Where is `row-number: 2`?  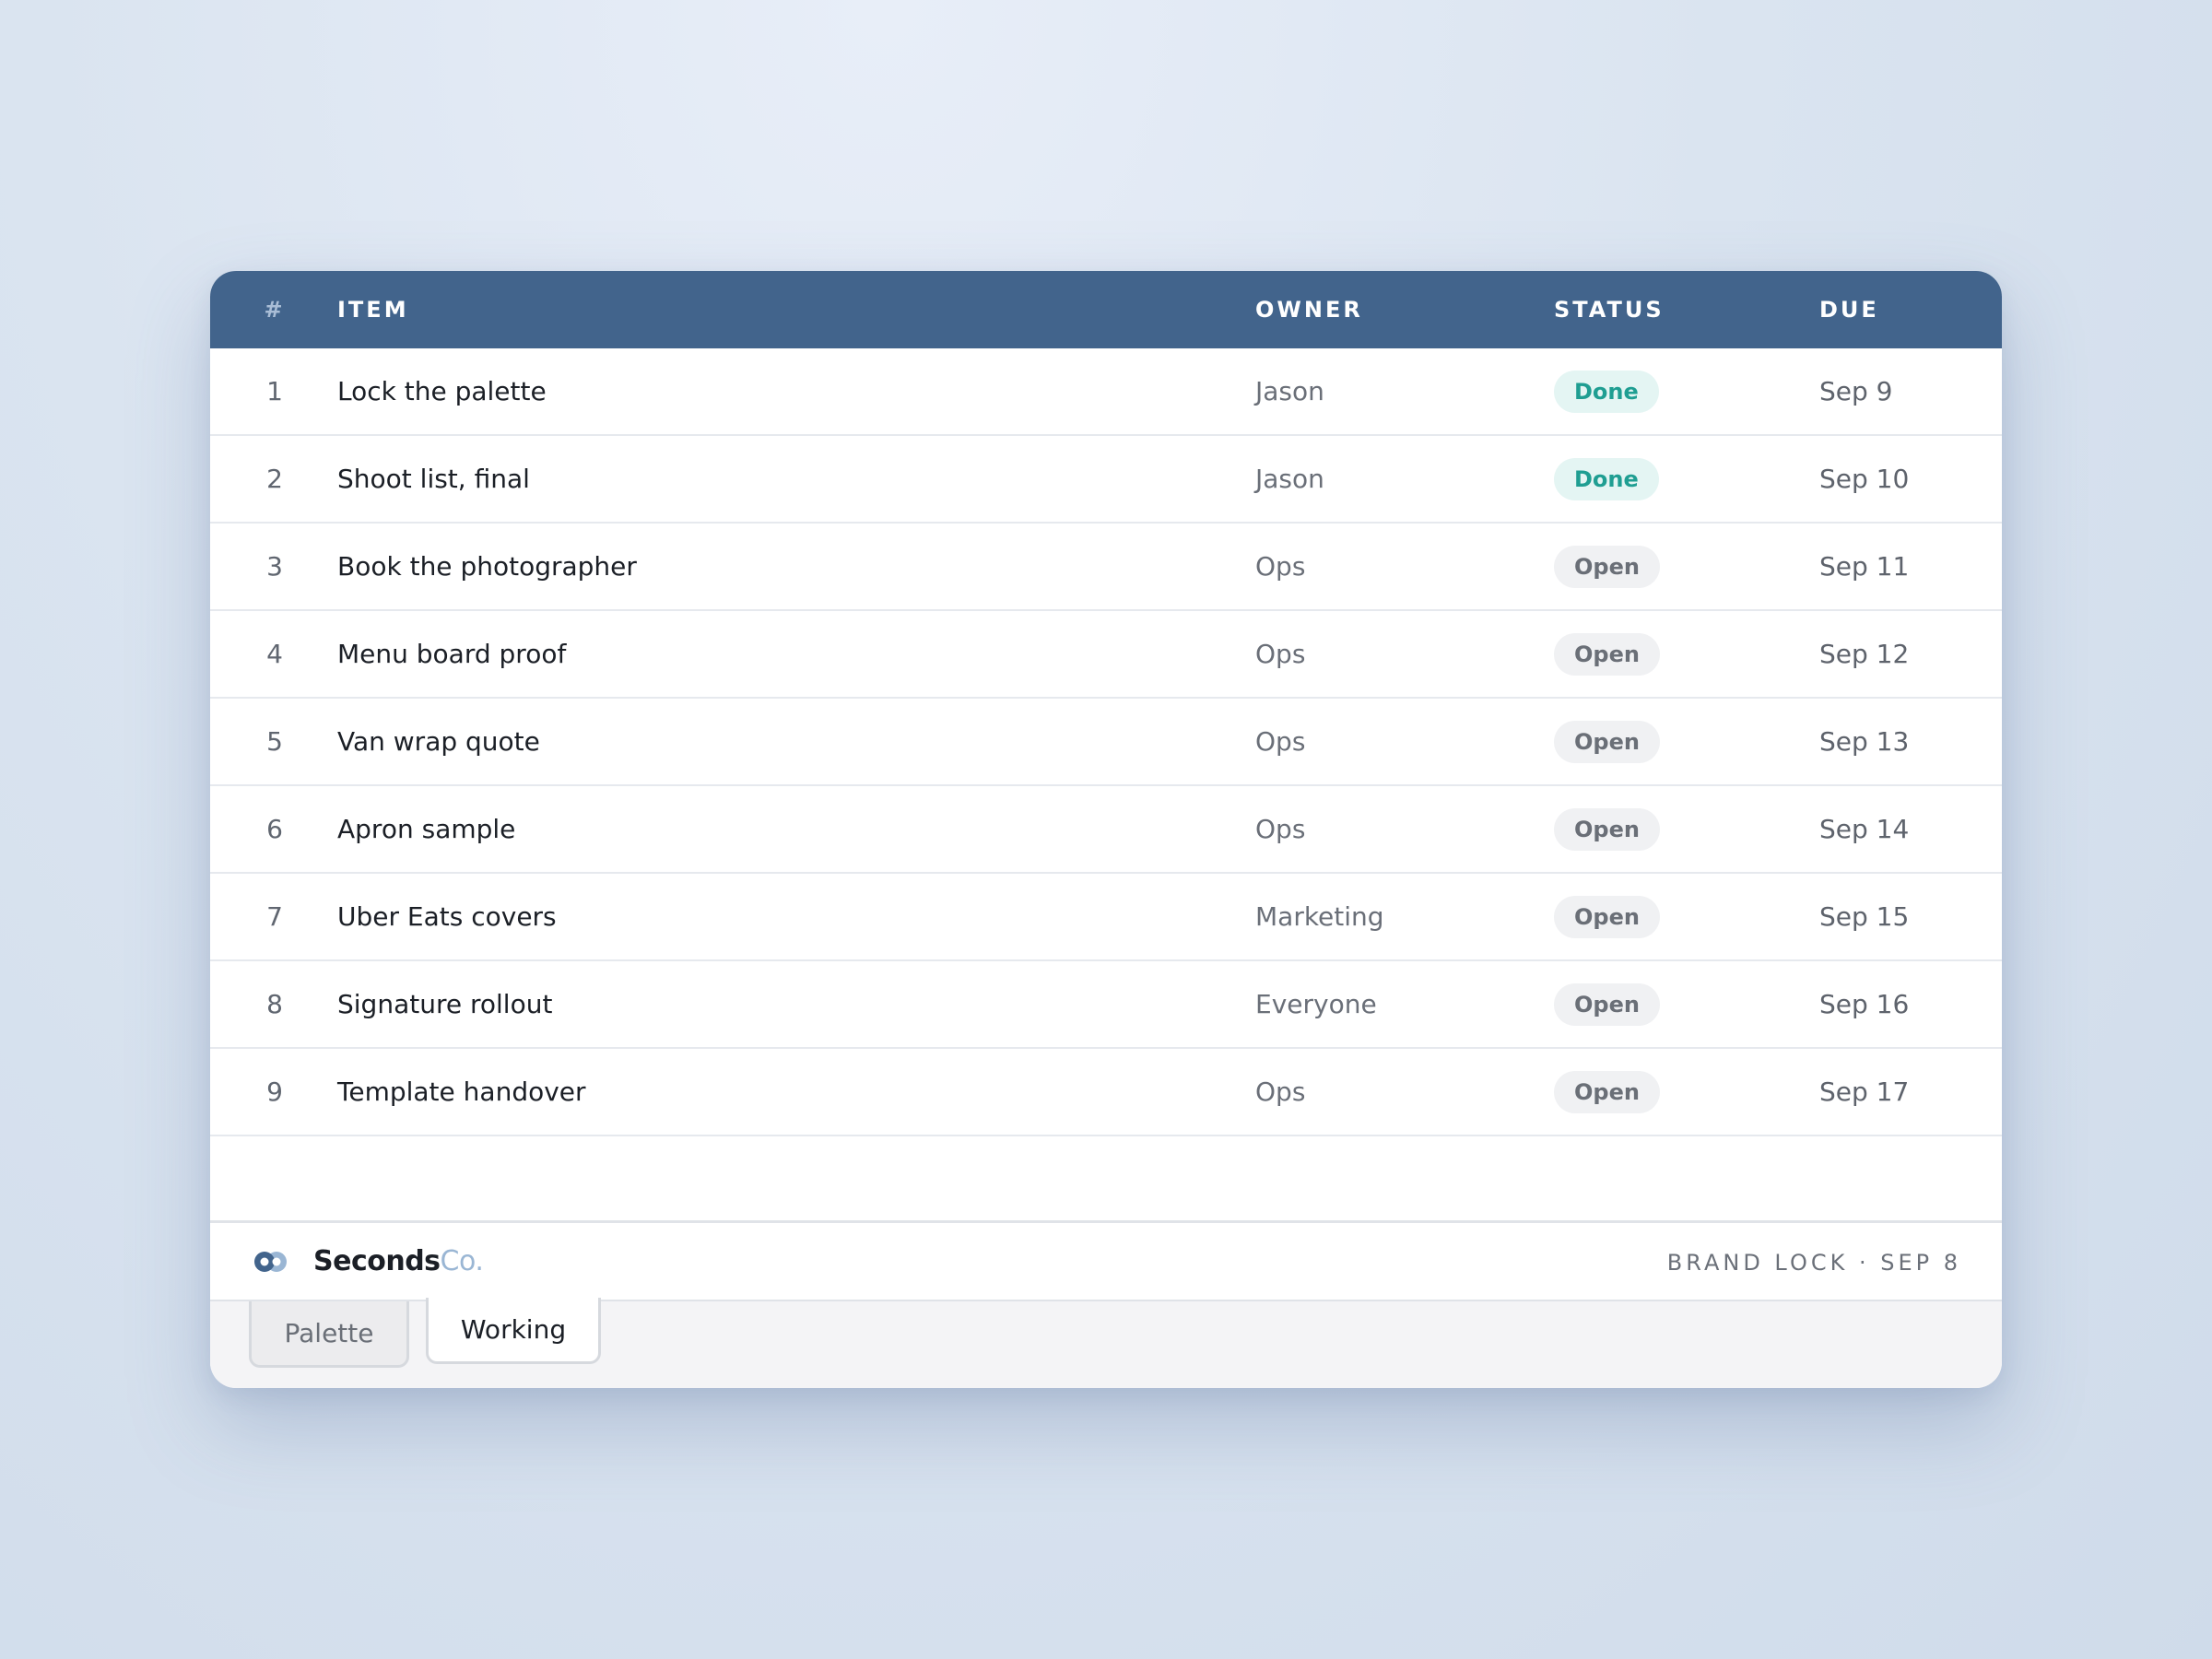
row-number: 2 is located at coordinates (274, 479).